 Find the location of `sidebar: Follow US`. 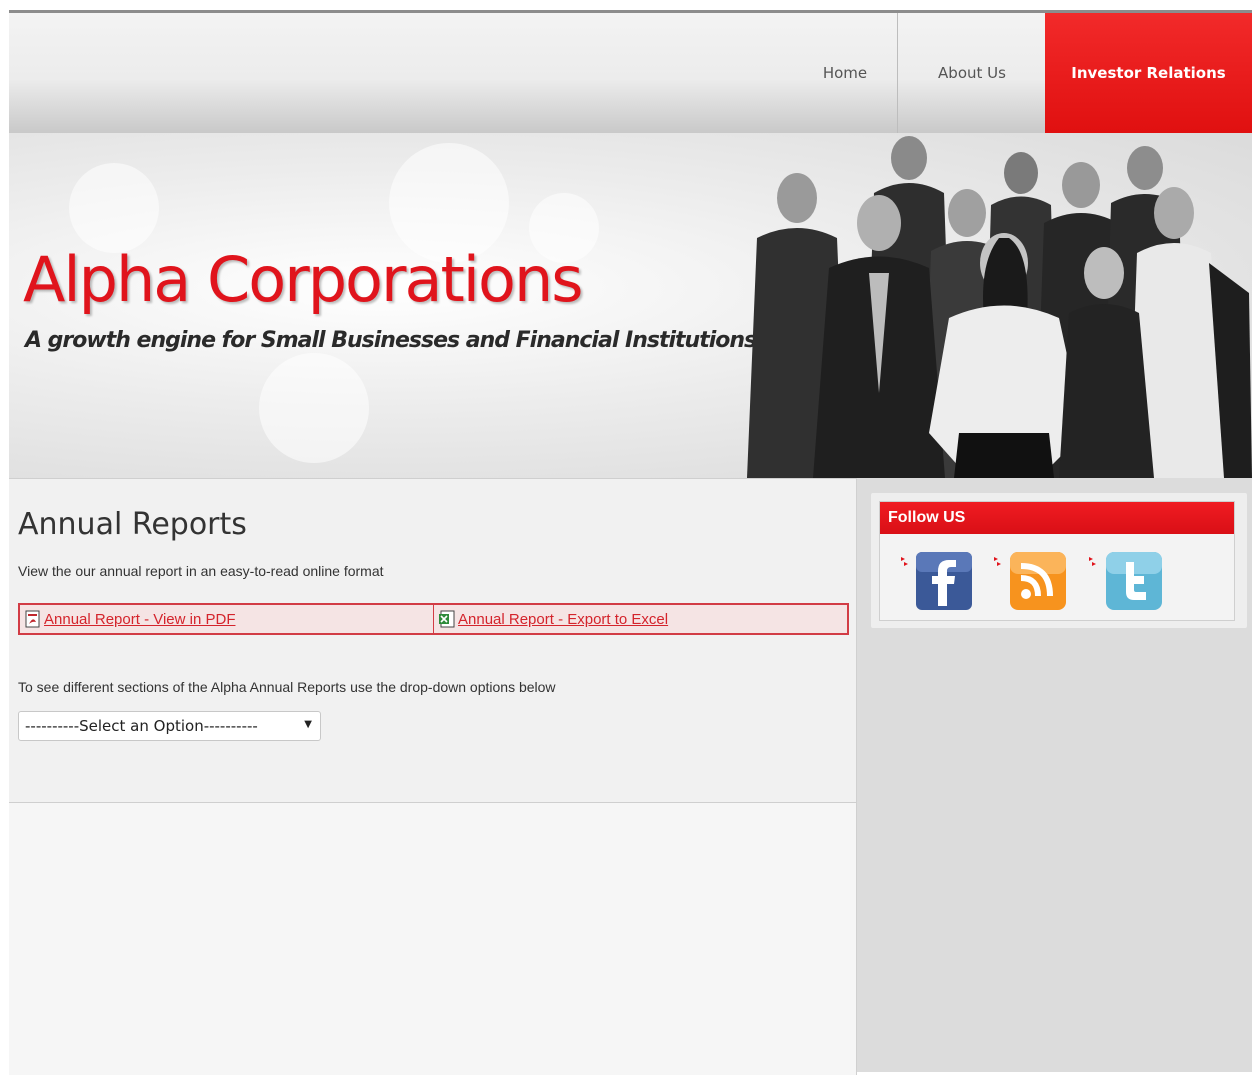

sidebar: Follow US is located at coordinates (1059, 560).